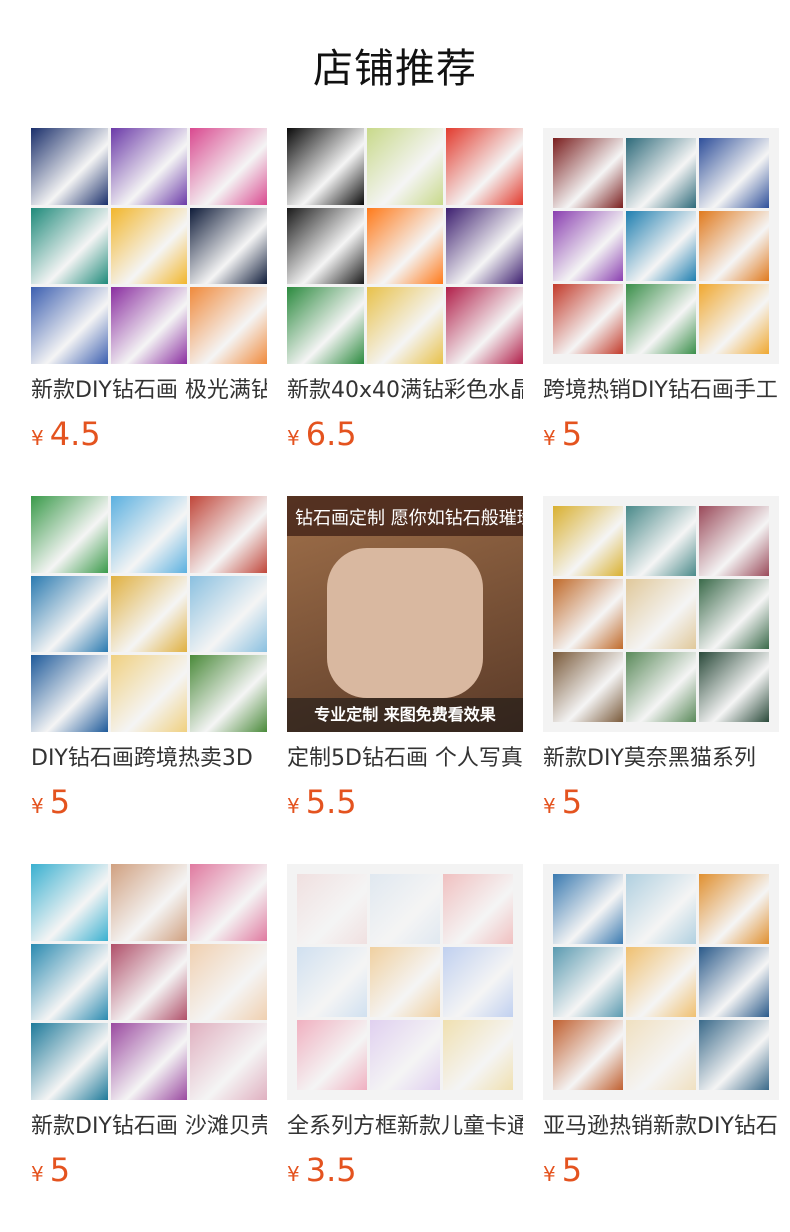  What do you see at coordinates (405, 614) in the screenshot?
I see `product-image: 钻石画定制 愿你如钻石般璀璨 专业定制 来图免费看效果` at bounding box center [405, 614].